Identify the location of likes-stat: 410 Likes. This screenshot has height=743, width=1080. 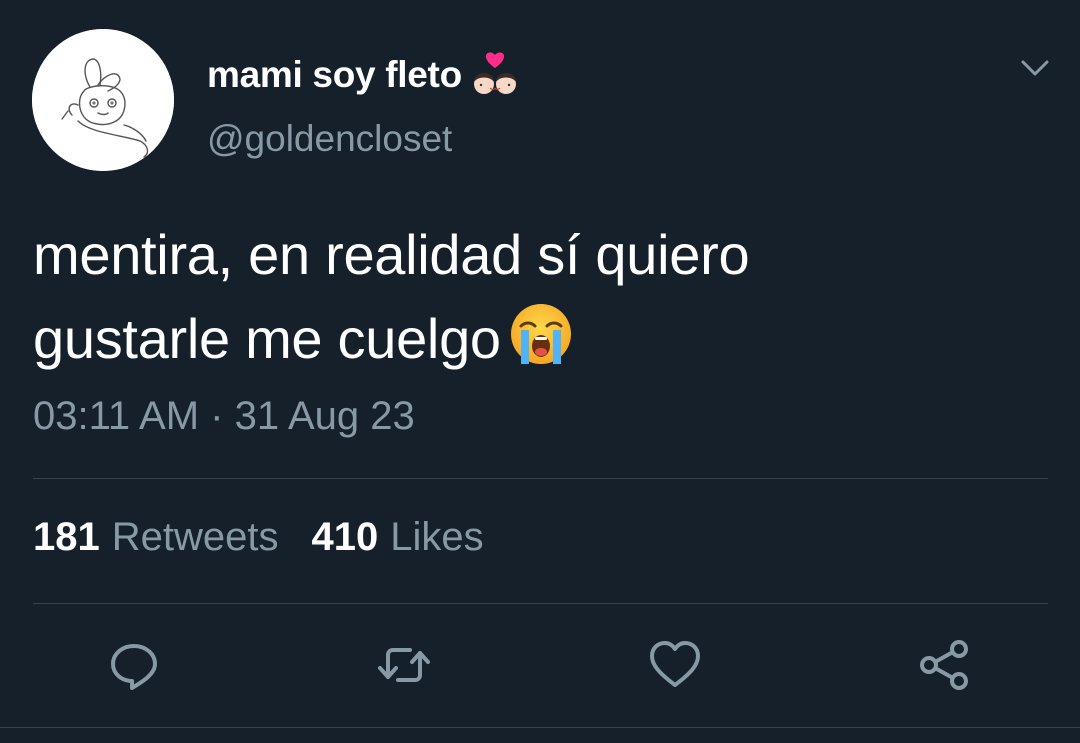
(398, 537).